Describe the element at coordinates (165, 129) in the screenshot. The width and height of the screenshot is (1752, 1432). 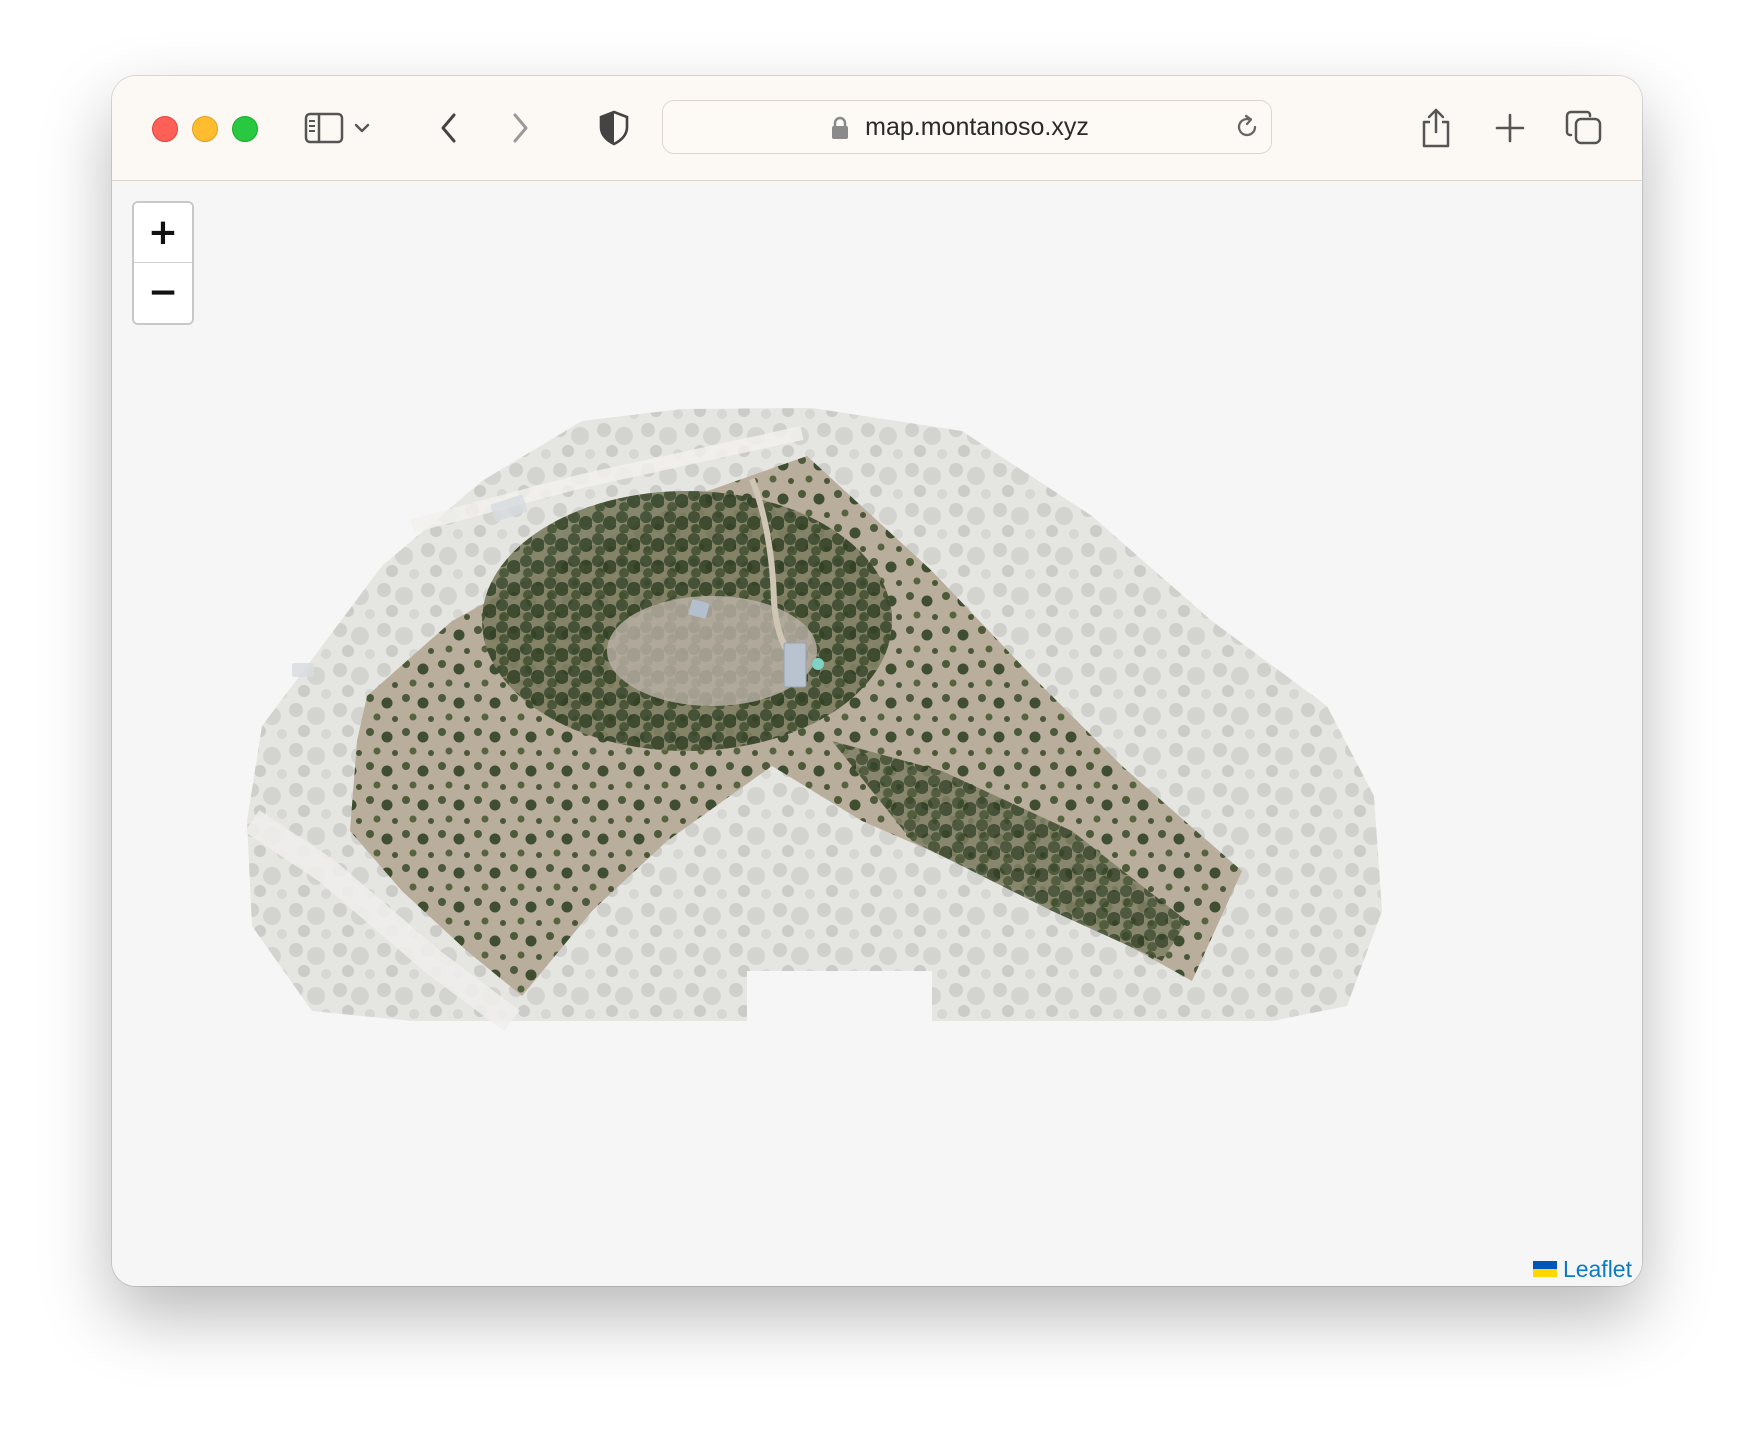
I see `close-window-button` at that location.